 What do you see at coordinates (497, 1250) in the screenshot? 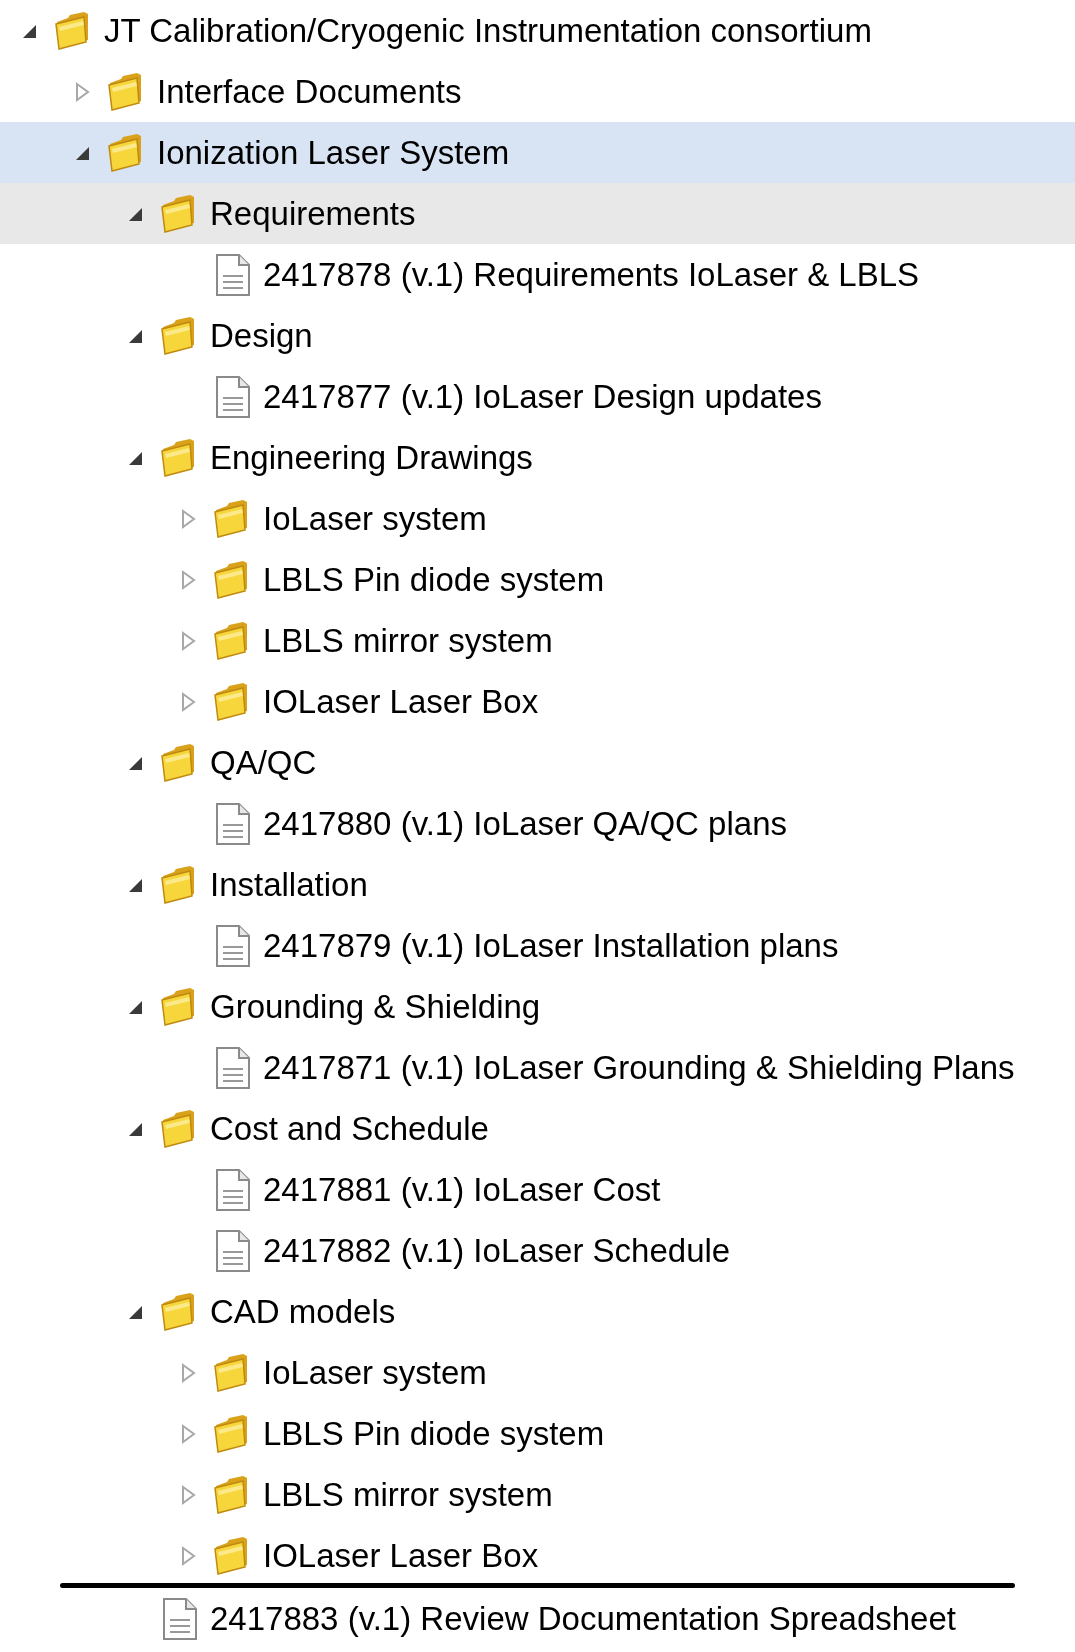
I see `item-label: 2417882 (v.1) IoLaser Schedule` at bounding box center [497, 1250].